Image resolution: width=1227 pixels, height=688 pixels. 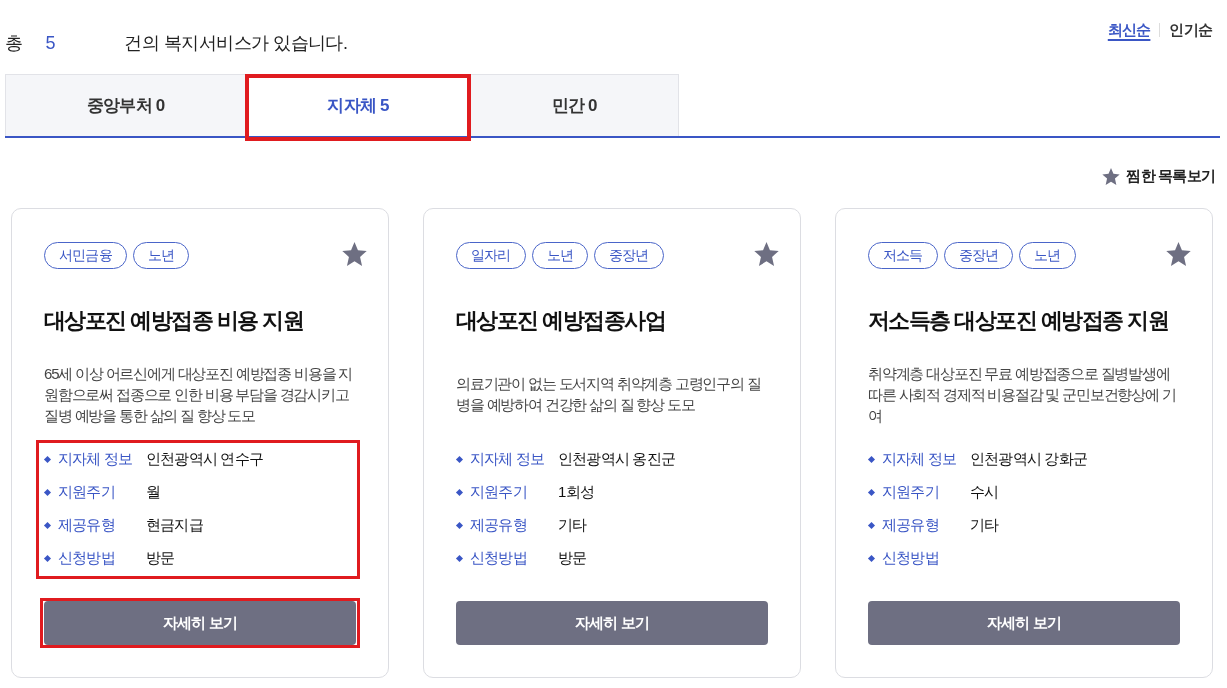 What do you see at coordinates (574, 105) in the screenshot?
I see `tab: 민간 0` at bounding box center [574, 105].